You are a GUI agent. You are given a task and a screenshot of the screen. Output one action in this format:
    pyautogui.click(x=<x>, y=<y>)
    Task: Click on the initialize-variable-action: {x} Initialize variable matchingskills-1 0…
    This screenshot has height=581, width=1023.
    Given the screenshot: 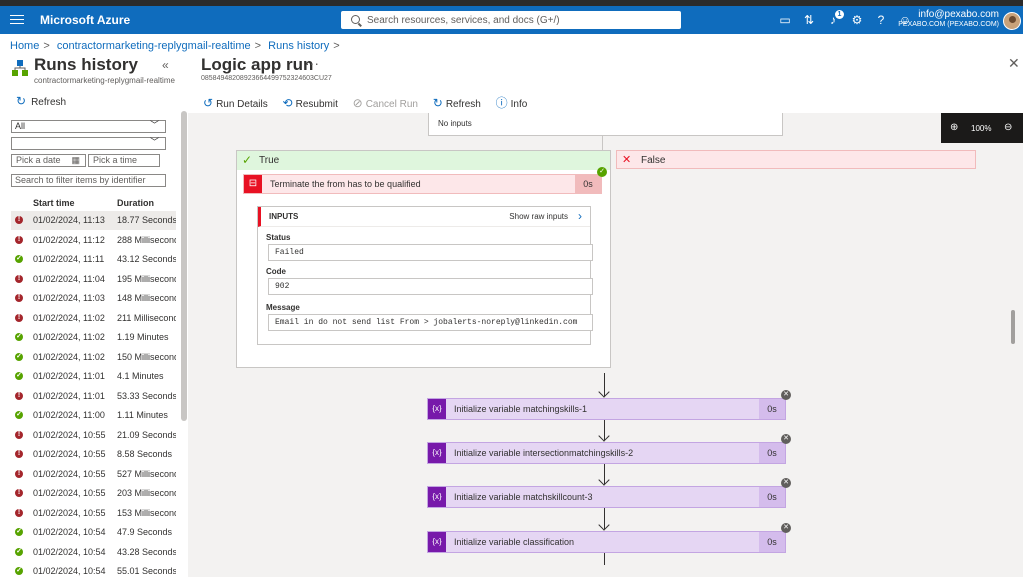 What is the action you would take?
    pyautogui.click(x=609, y=405)
    